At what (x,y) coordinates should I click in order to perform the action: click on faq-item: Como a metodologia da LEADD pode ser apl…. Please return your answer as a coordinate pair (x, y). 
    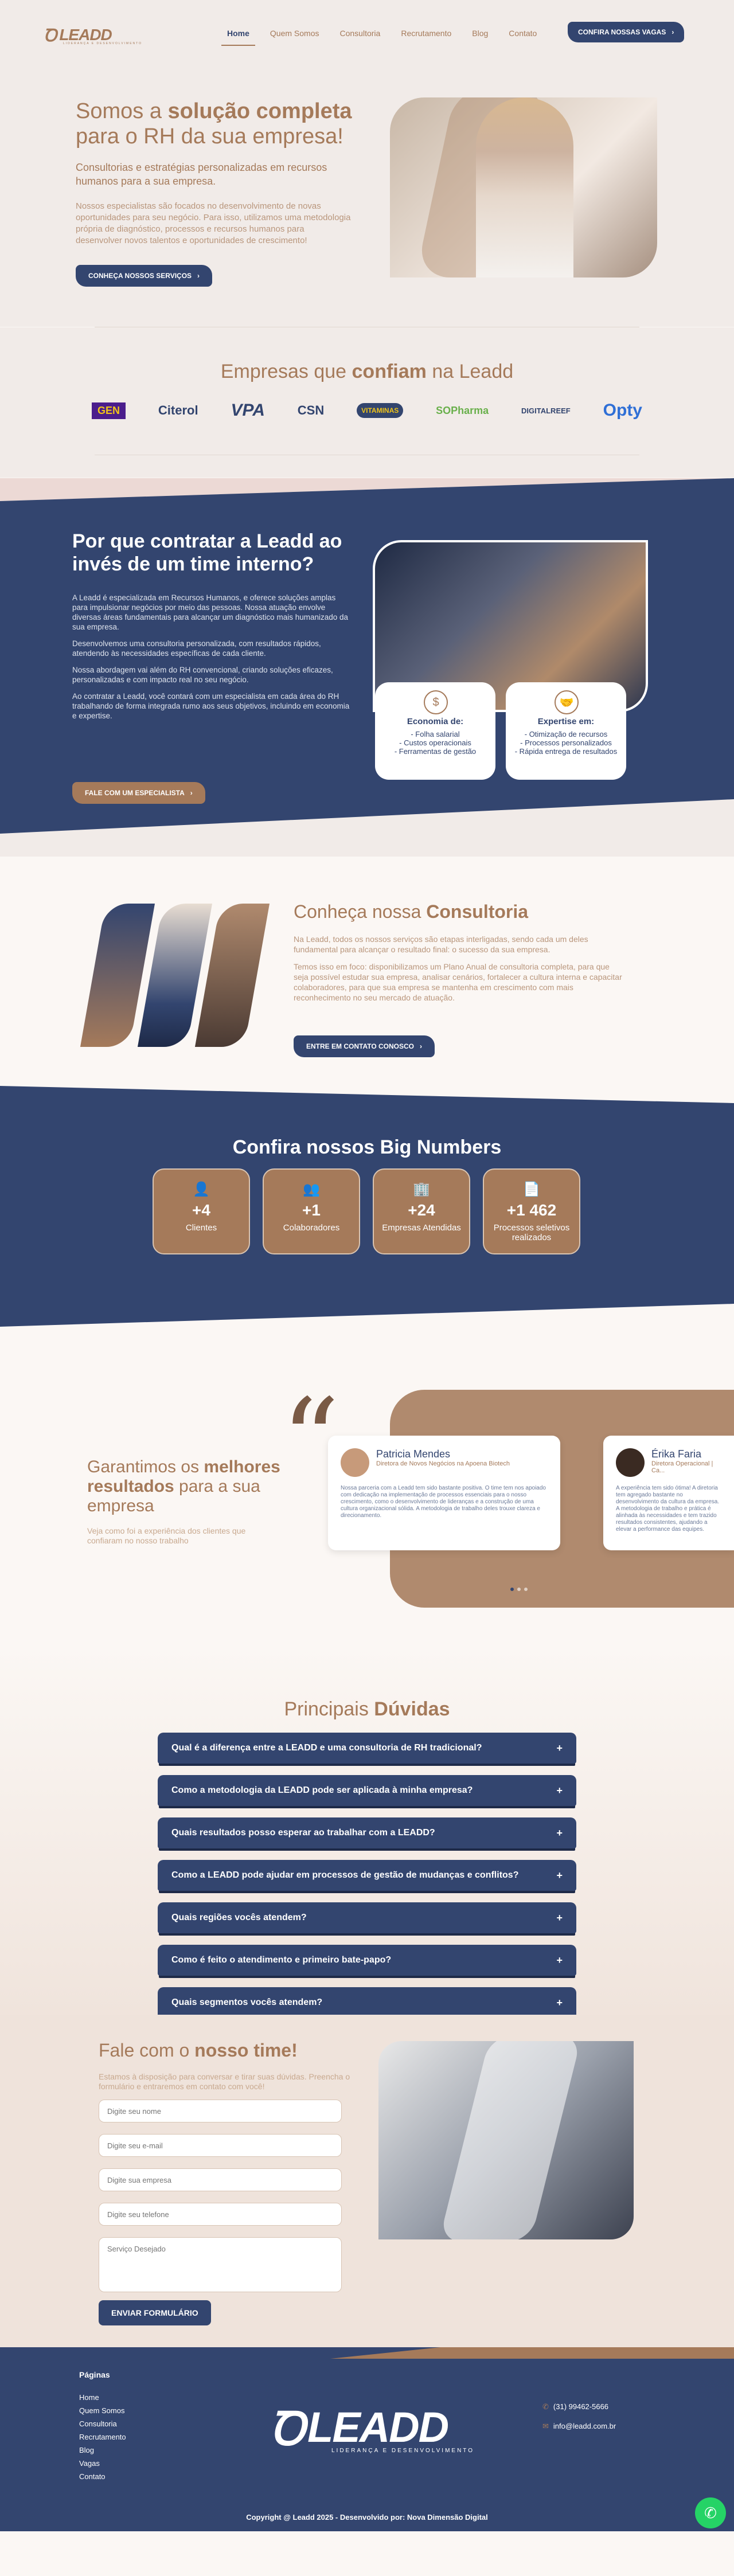
    Looking at the image, I should click on (367, 1790).